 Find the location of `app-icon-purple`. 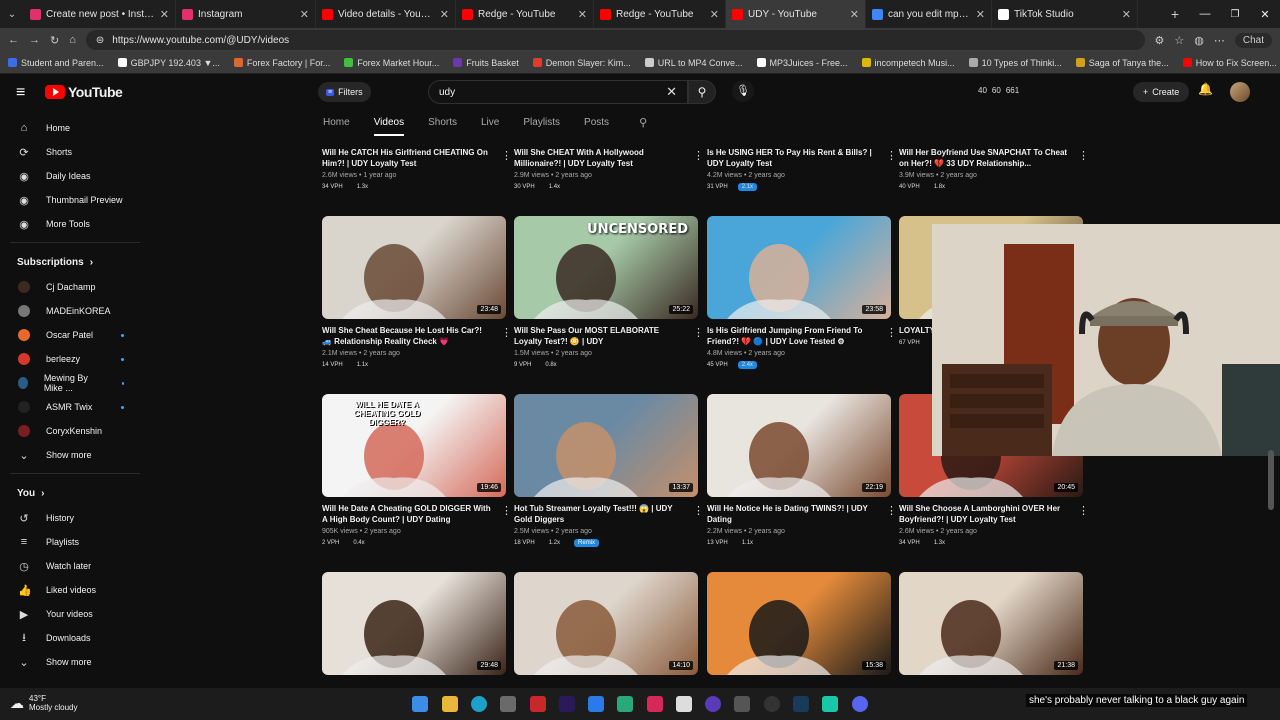

app-icon-purple is located at coordinates (713, 704).